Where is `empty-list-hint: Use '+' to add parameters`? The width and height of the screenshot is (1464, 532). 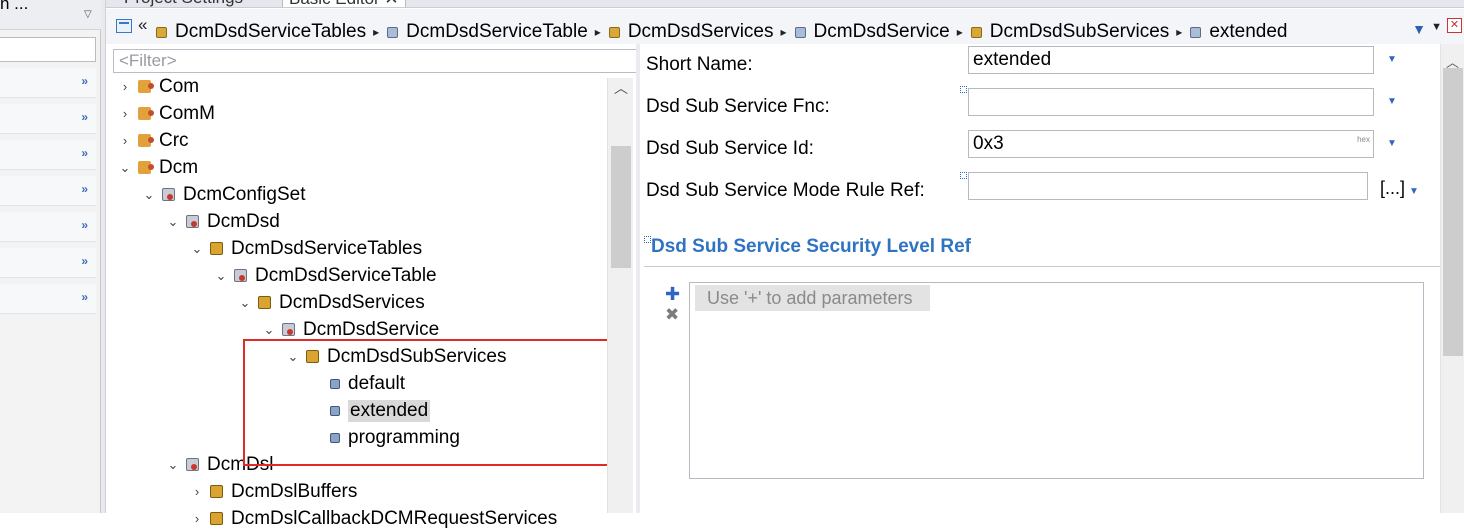 empty-list-hint: Use '+' to add parameters is located at coordinates (813, 298).